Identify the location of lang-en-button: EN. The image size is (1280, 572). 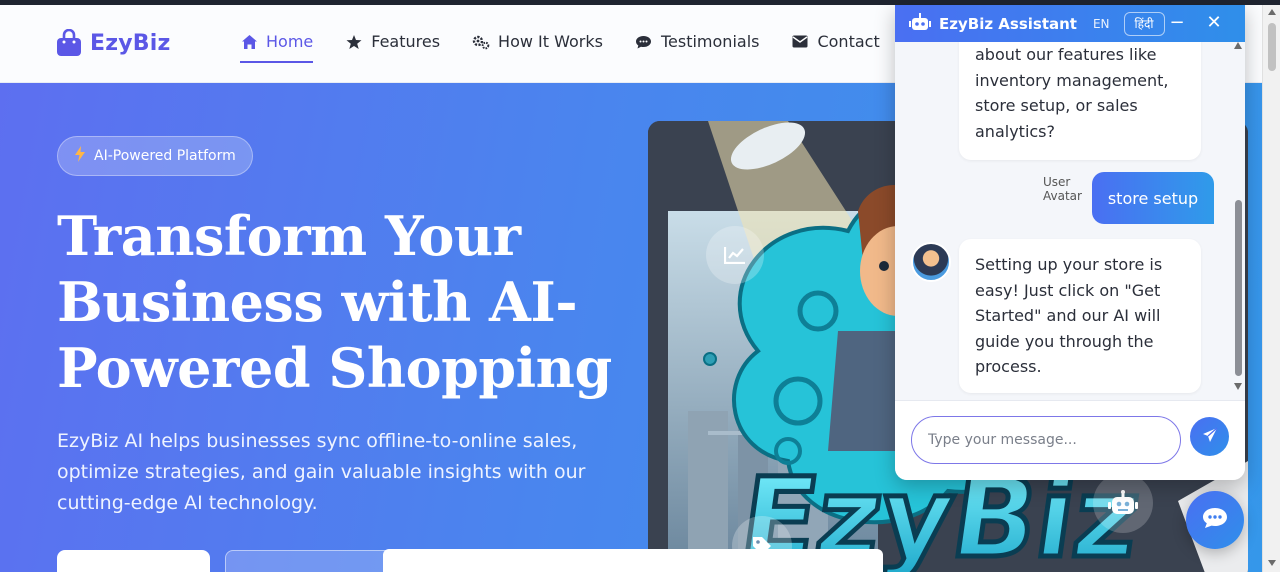
(1101, 24).